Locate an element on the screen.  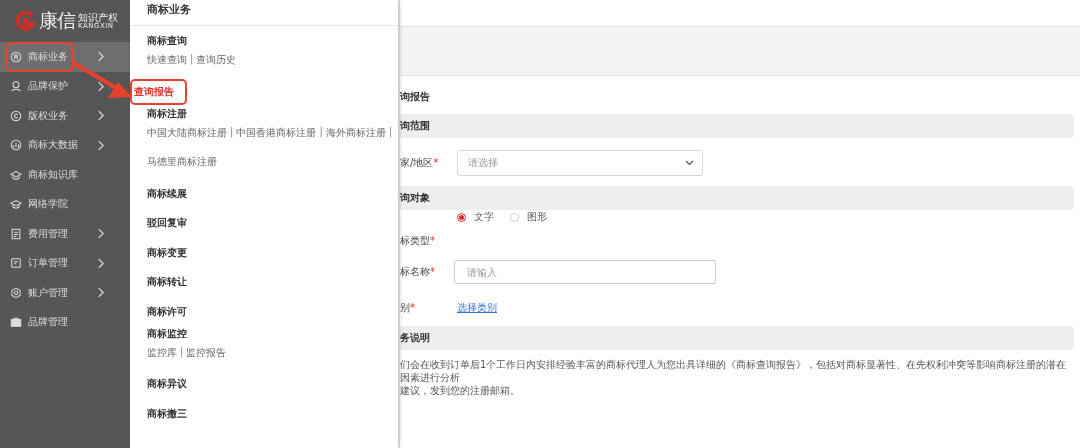
menu-item: 商标撤三 is located at coordinates (167, 414).